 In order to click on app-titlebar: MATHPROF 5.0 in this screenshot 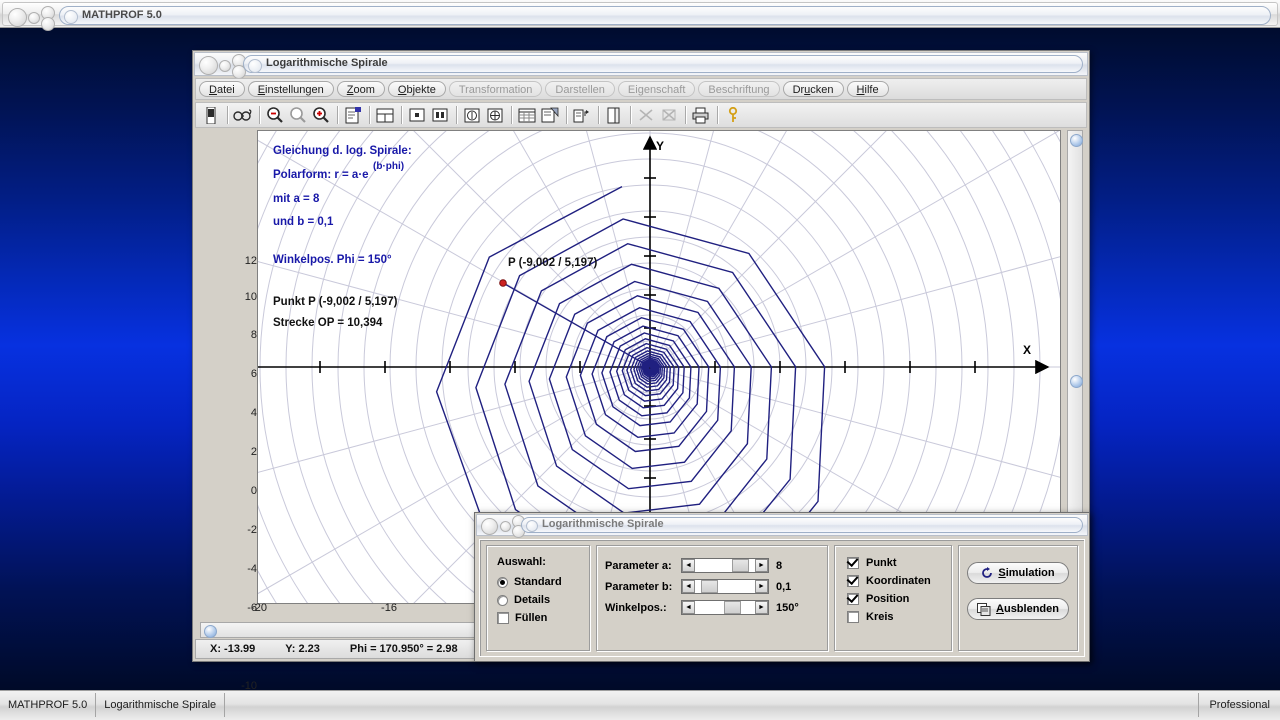, I will do `click(640, 15)`.